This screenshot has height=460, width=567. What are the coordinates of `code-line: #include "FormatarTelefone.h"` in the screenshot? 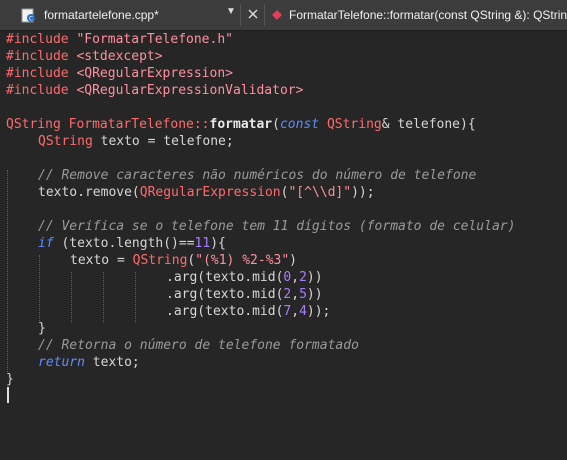 It's located at (119, 39).